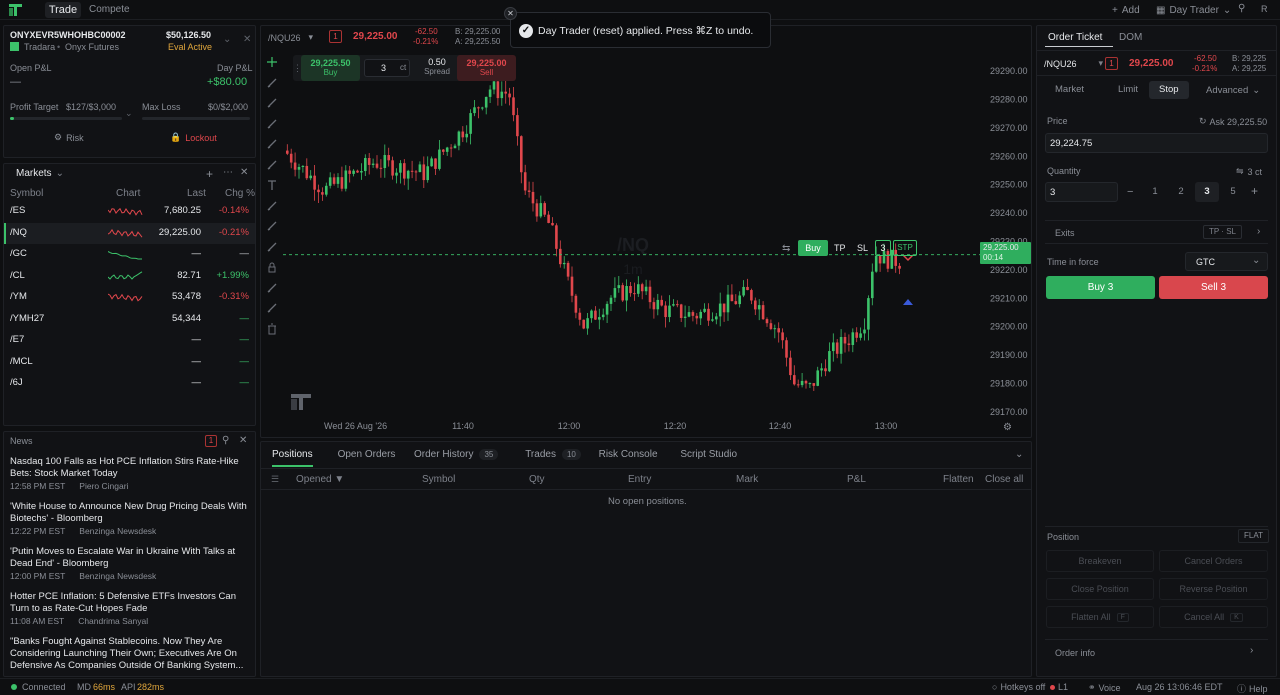 The height and width of the screenshot is (695, 1280). I want to click on market-row: /YMH27 54,344 —, so click(129, 320).